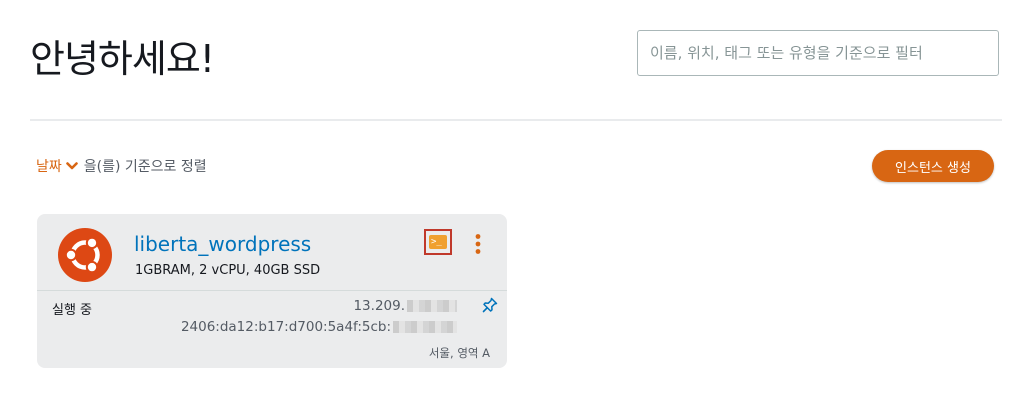 This screenshot has width=1024, height=409. What do you see at coordinates (459, 353) in the screenshot?
I see `region-text: 서울, 영역 A` at bounding box center [459, 353].